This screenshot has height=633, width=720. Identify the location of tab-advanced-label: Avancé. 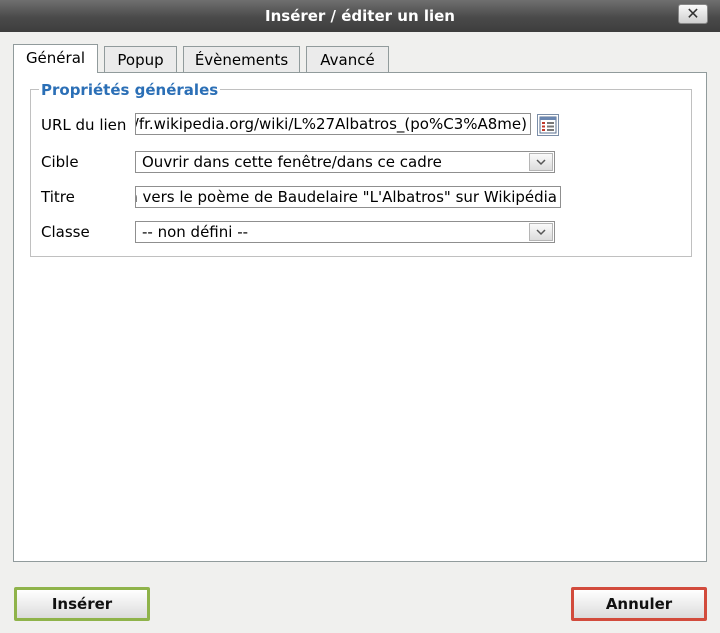
(347, 60).